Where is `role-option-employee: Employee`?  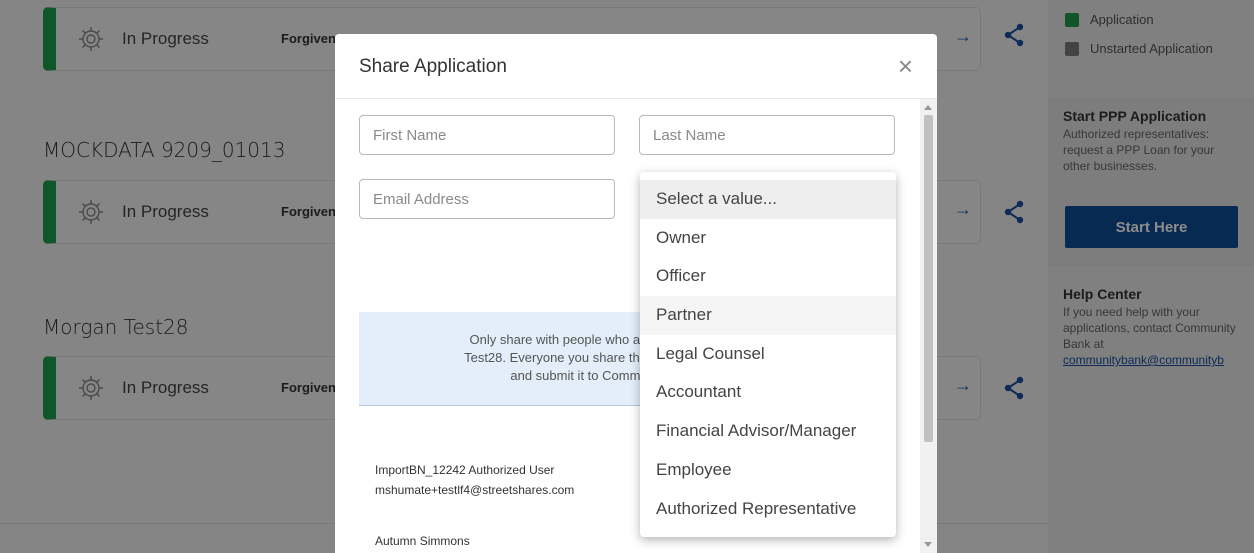
role-option-employee: Employee is located at coordinates (768, 470).